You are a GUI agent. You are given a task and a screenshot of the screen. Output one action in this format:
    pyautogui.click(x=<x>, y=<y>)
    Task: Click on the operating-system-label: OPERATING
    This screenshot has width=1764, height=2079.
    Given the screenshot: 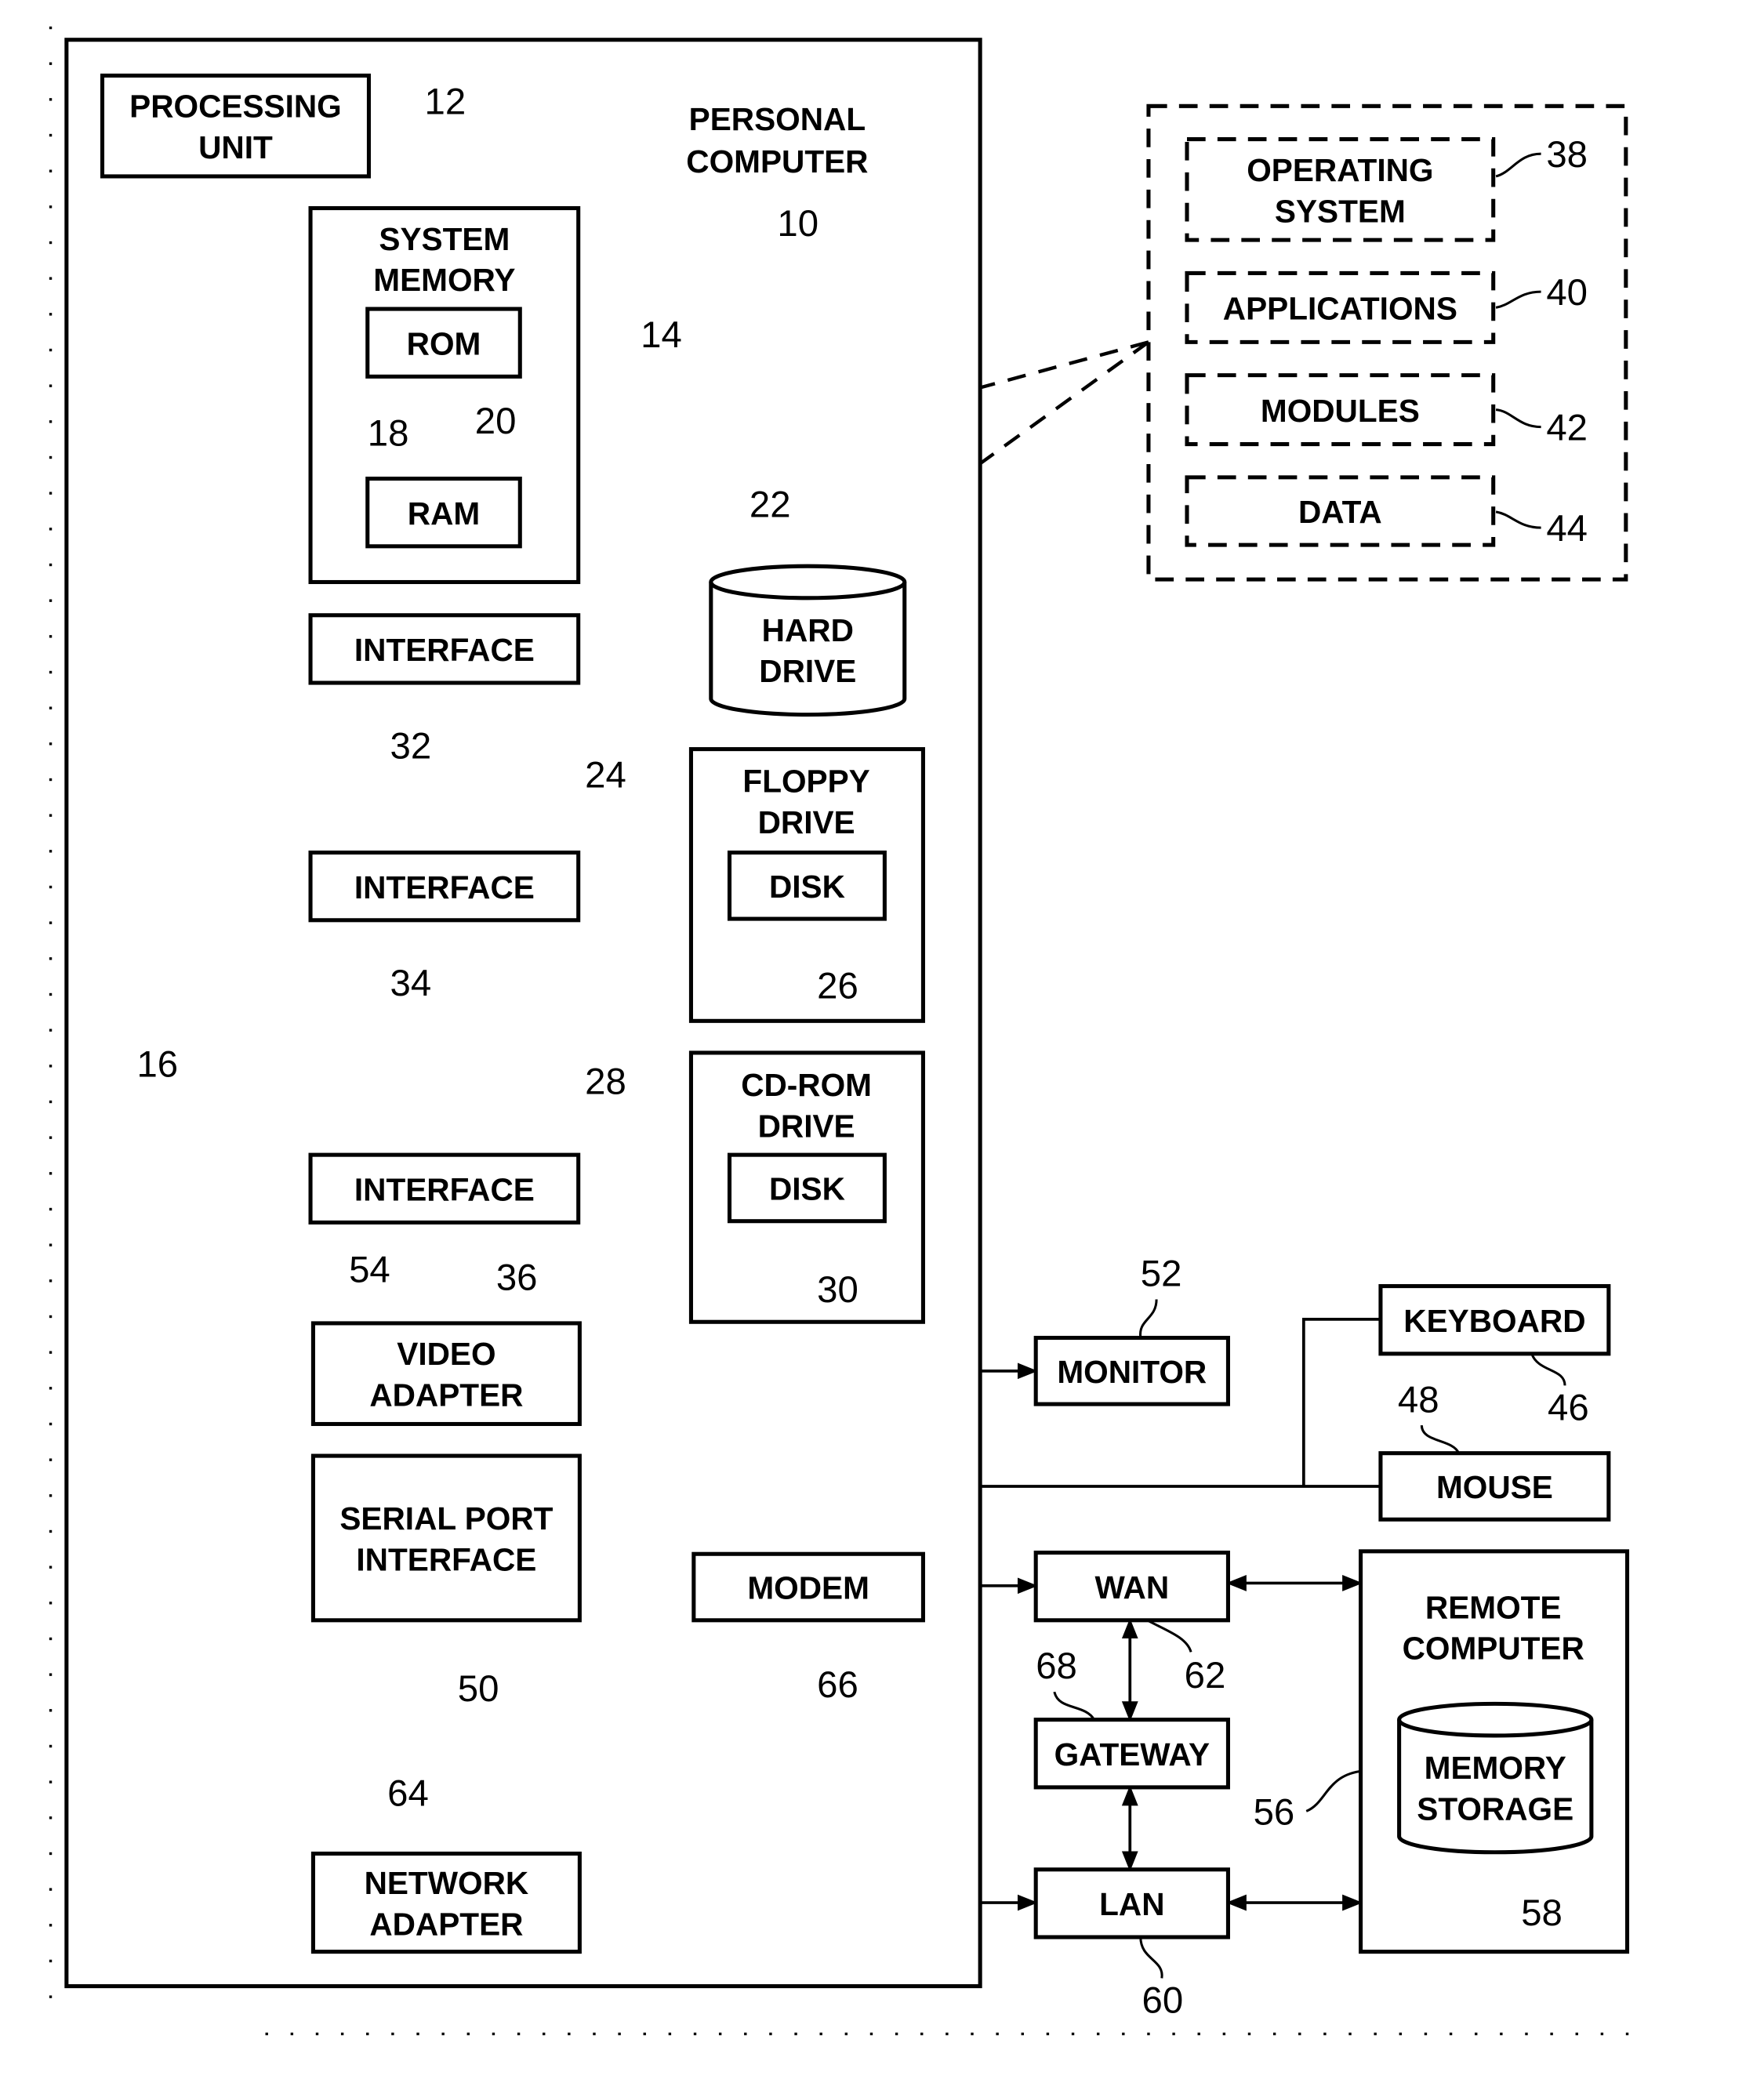 What is the action you would take?
    pyautogui.click(x=1340, y=170)
    